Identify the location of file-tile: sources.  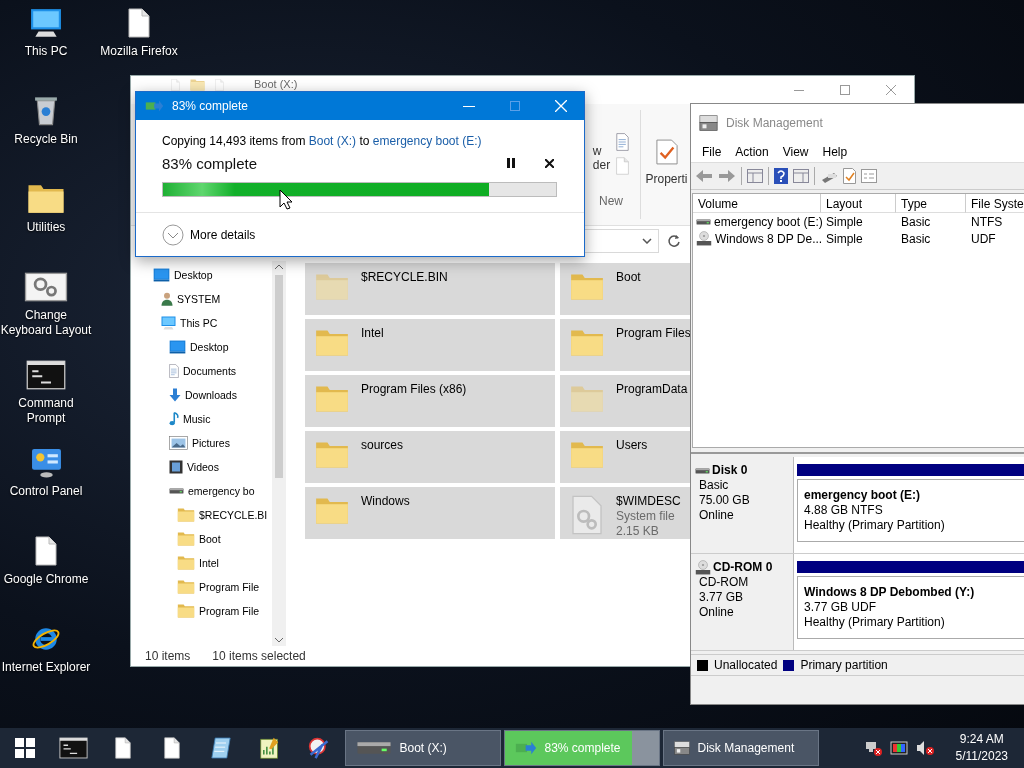
(430, 457).